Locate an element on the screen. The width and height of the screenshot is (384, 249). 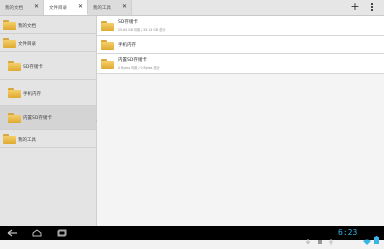
sidebar-item-label: SD存储卡 is located at coordinates (33, 67).